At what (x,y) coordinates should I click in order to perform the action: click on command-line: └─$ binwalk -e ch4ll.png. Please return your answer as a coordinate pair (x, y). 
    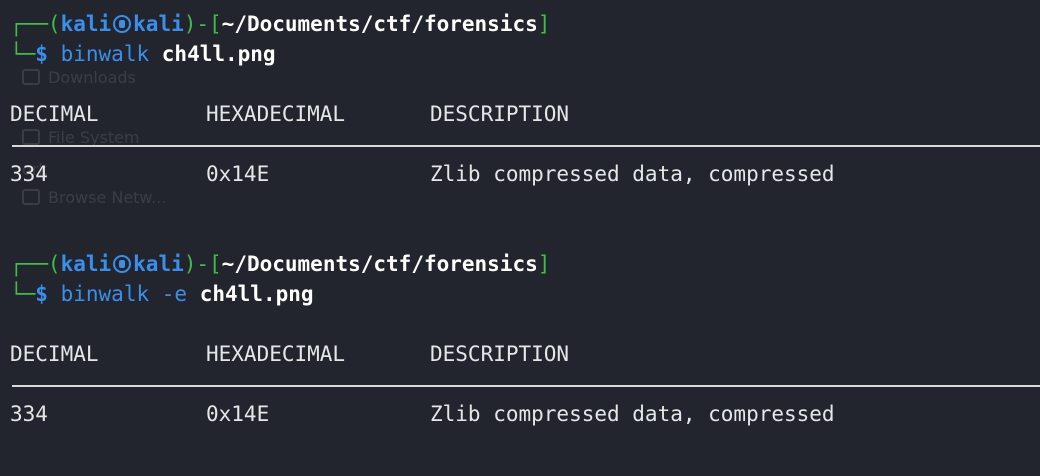
    Looking at the image, I should click on (162, 294).